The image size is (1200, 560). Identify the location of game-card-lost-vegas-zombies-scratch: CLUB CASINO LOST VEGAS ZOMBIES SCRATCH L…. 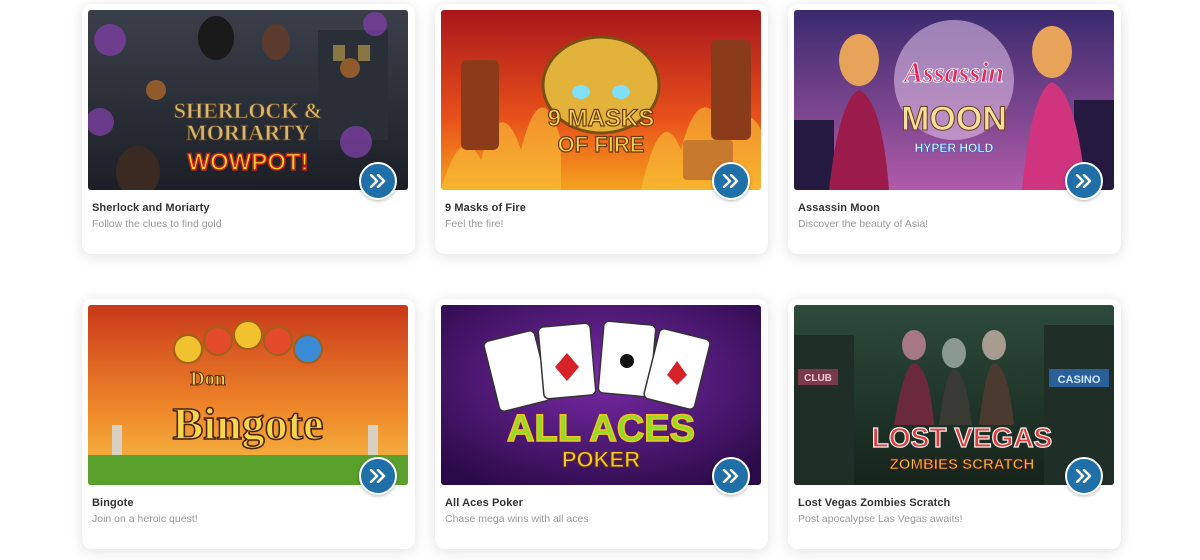
(954, 424).